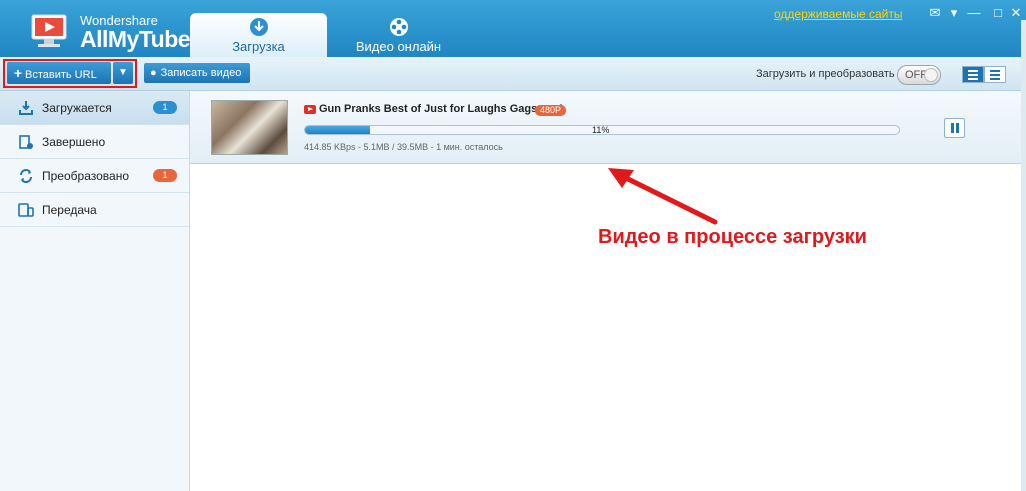  Describe the element at coordinates (974, 13) in the screenshot. I see `minimize-icon: —` at that location.